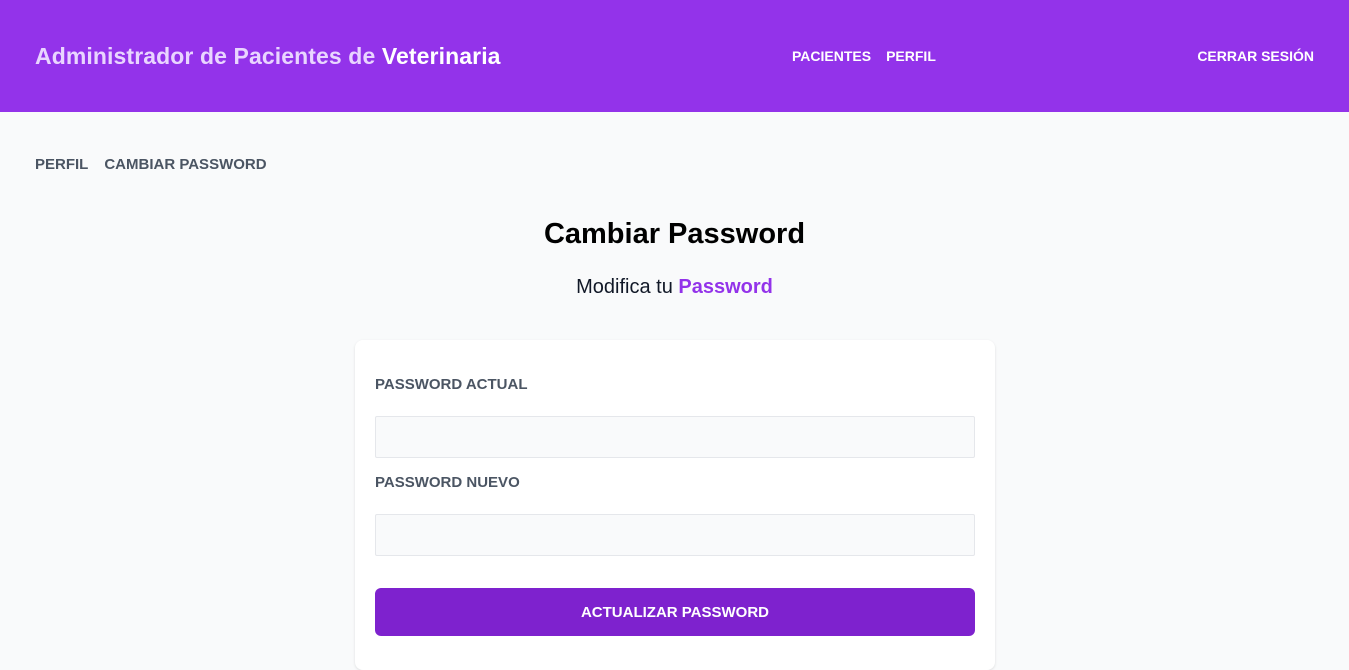 Image resolution: width=1349 pixels, height=670 pixels. I want to click on main-nav: PACIENTES PERFIL, so click(864, 56).